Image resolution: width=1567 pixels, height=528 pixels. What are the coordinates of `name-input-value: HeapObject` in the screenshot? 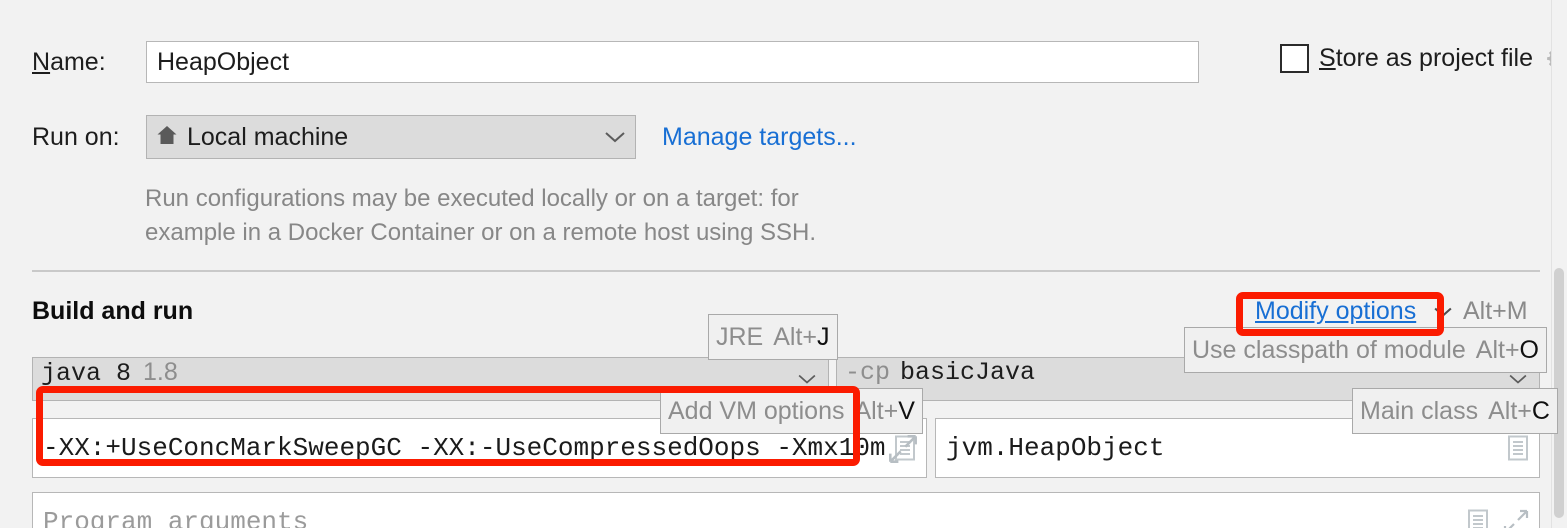 It's located at (223, 61).